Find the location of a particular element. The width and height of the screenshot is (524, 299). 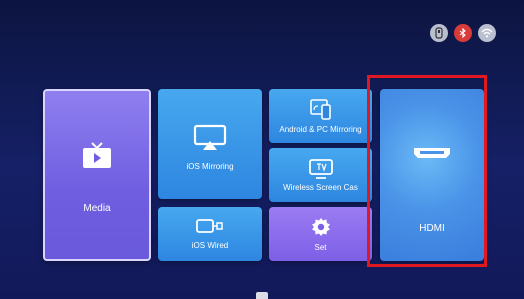

phone-cast-icon is located at coordinates (321, 109).